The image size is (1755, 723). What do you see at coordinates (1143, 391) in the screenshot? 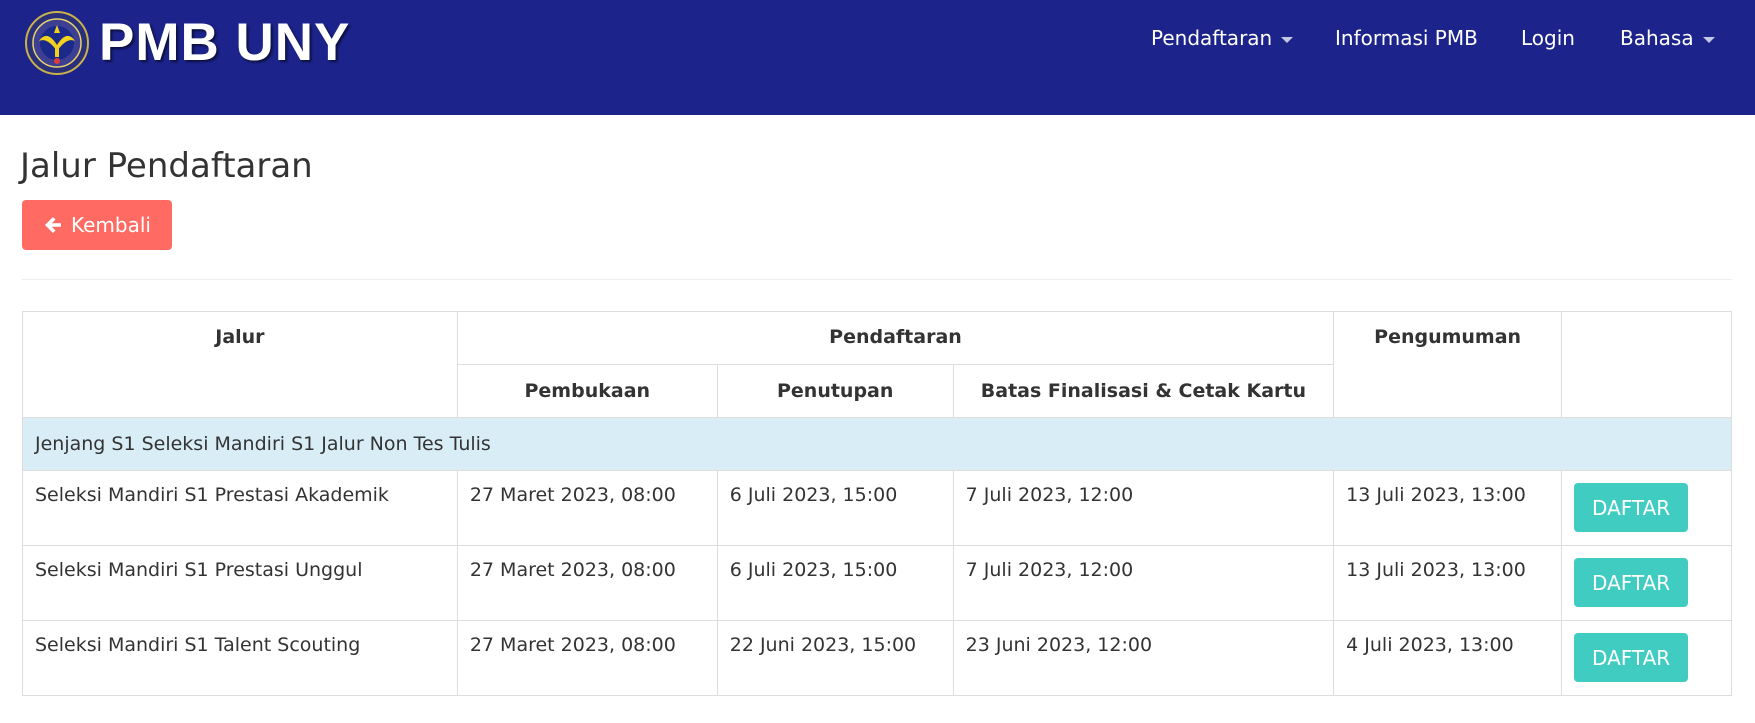
I see `header-batas-finalisasi: Batas Finalisasi & Cetak Kartu` at bounding box center [1143, 391].